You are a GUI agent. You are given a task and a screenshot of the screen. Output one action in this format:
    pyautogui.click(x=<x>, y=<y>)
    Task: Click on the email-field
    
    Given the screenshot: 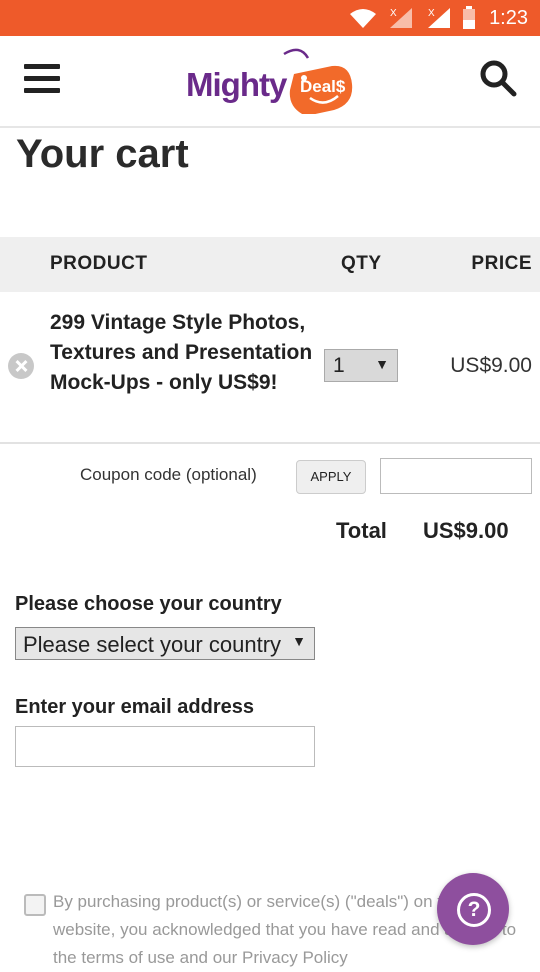 What is the action you would take?
    pyautogui.click(x=165, y=746)
    